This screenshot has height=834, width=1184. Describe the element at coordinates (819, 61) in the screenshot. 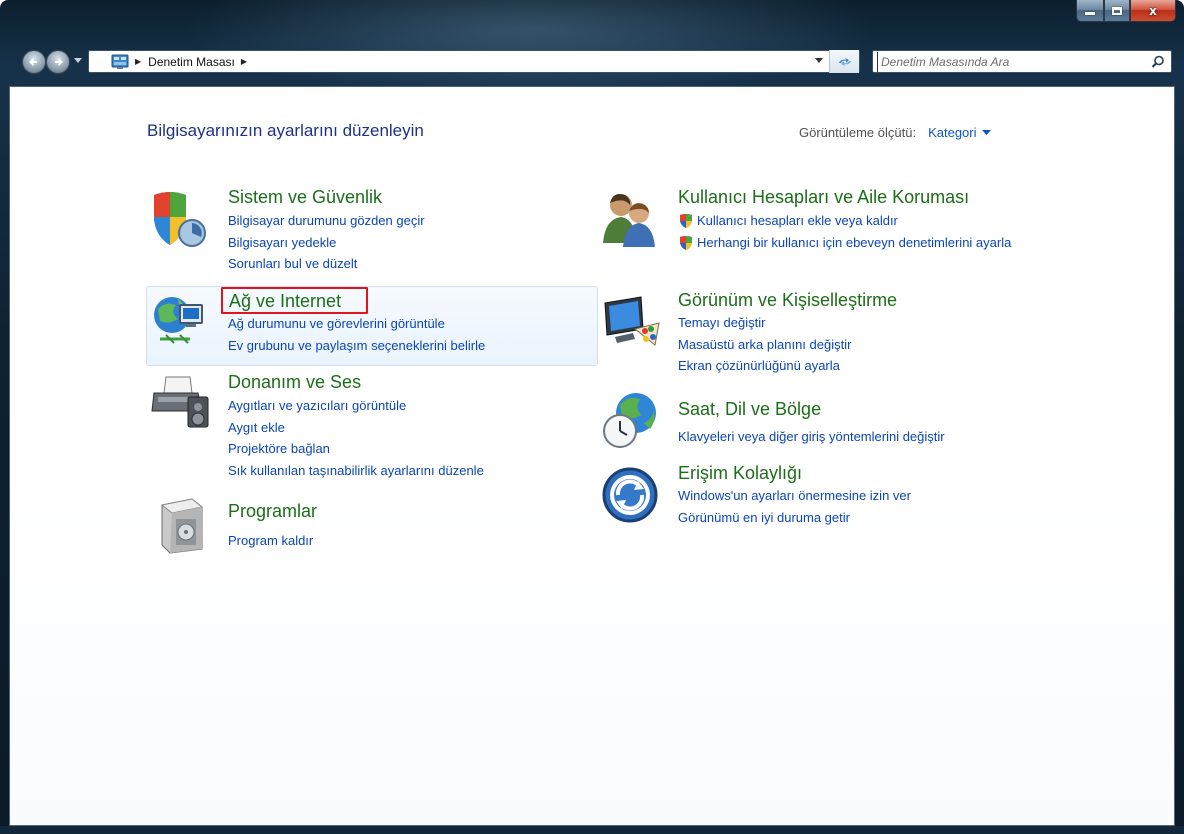

I see `address-history-dropdown-icon` at that location.